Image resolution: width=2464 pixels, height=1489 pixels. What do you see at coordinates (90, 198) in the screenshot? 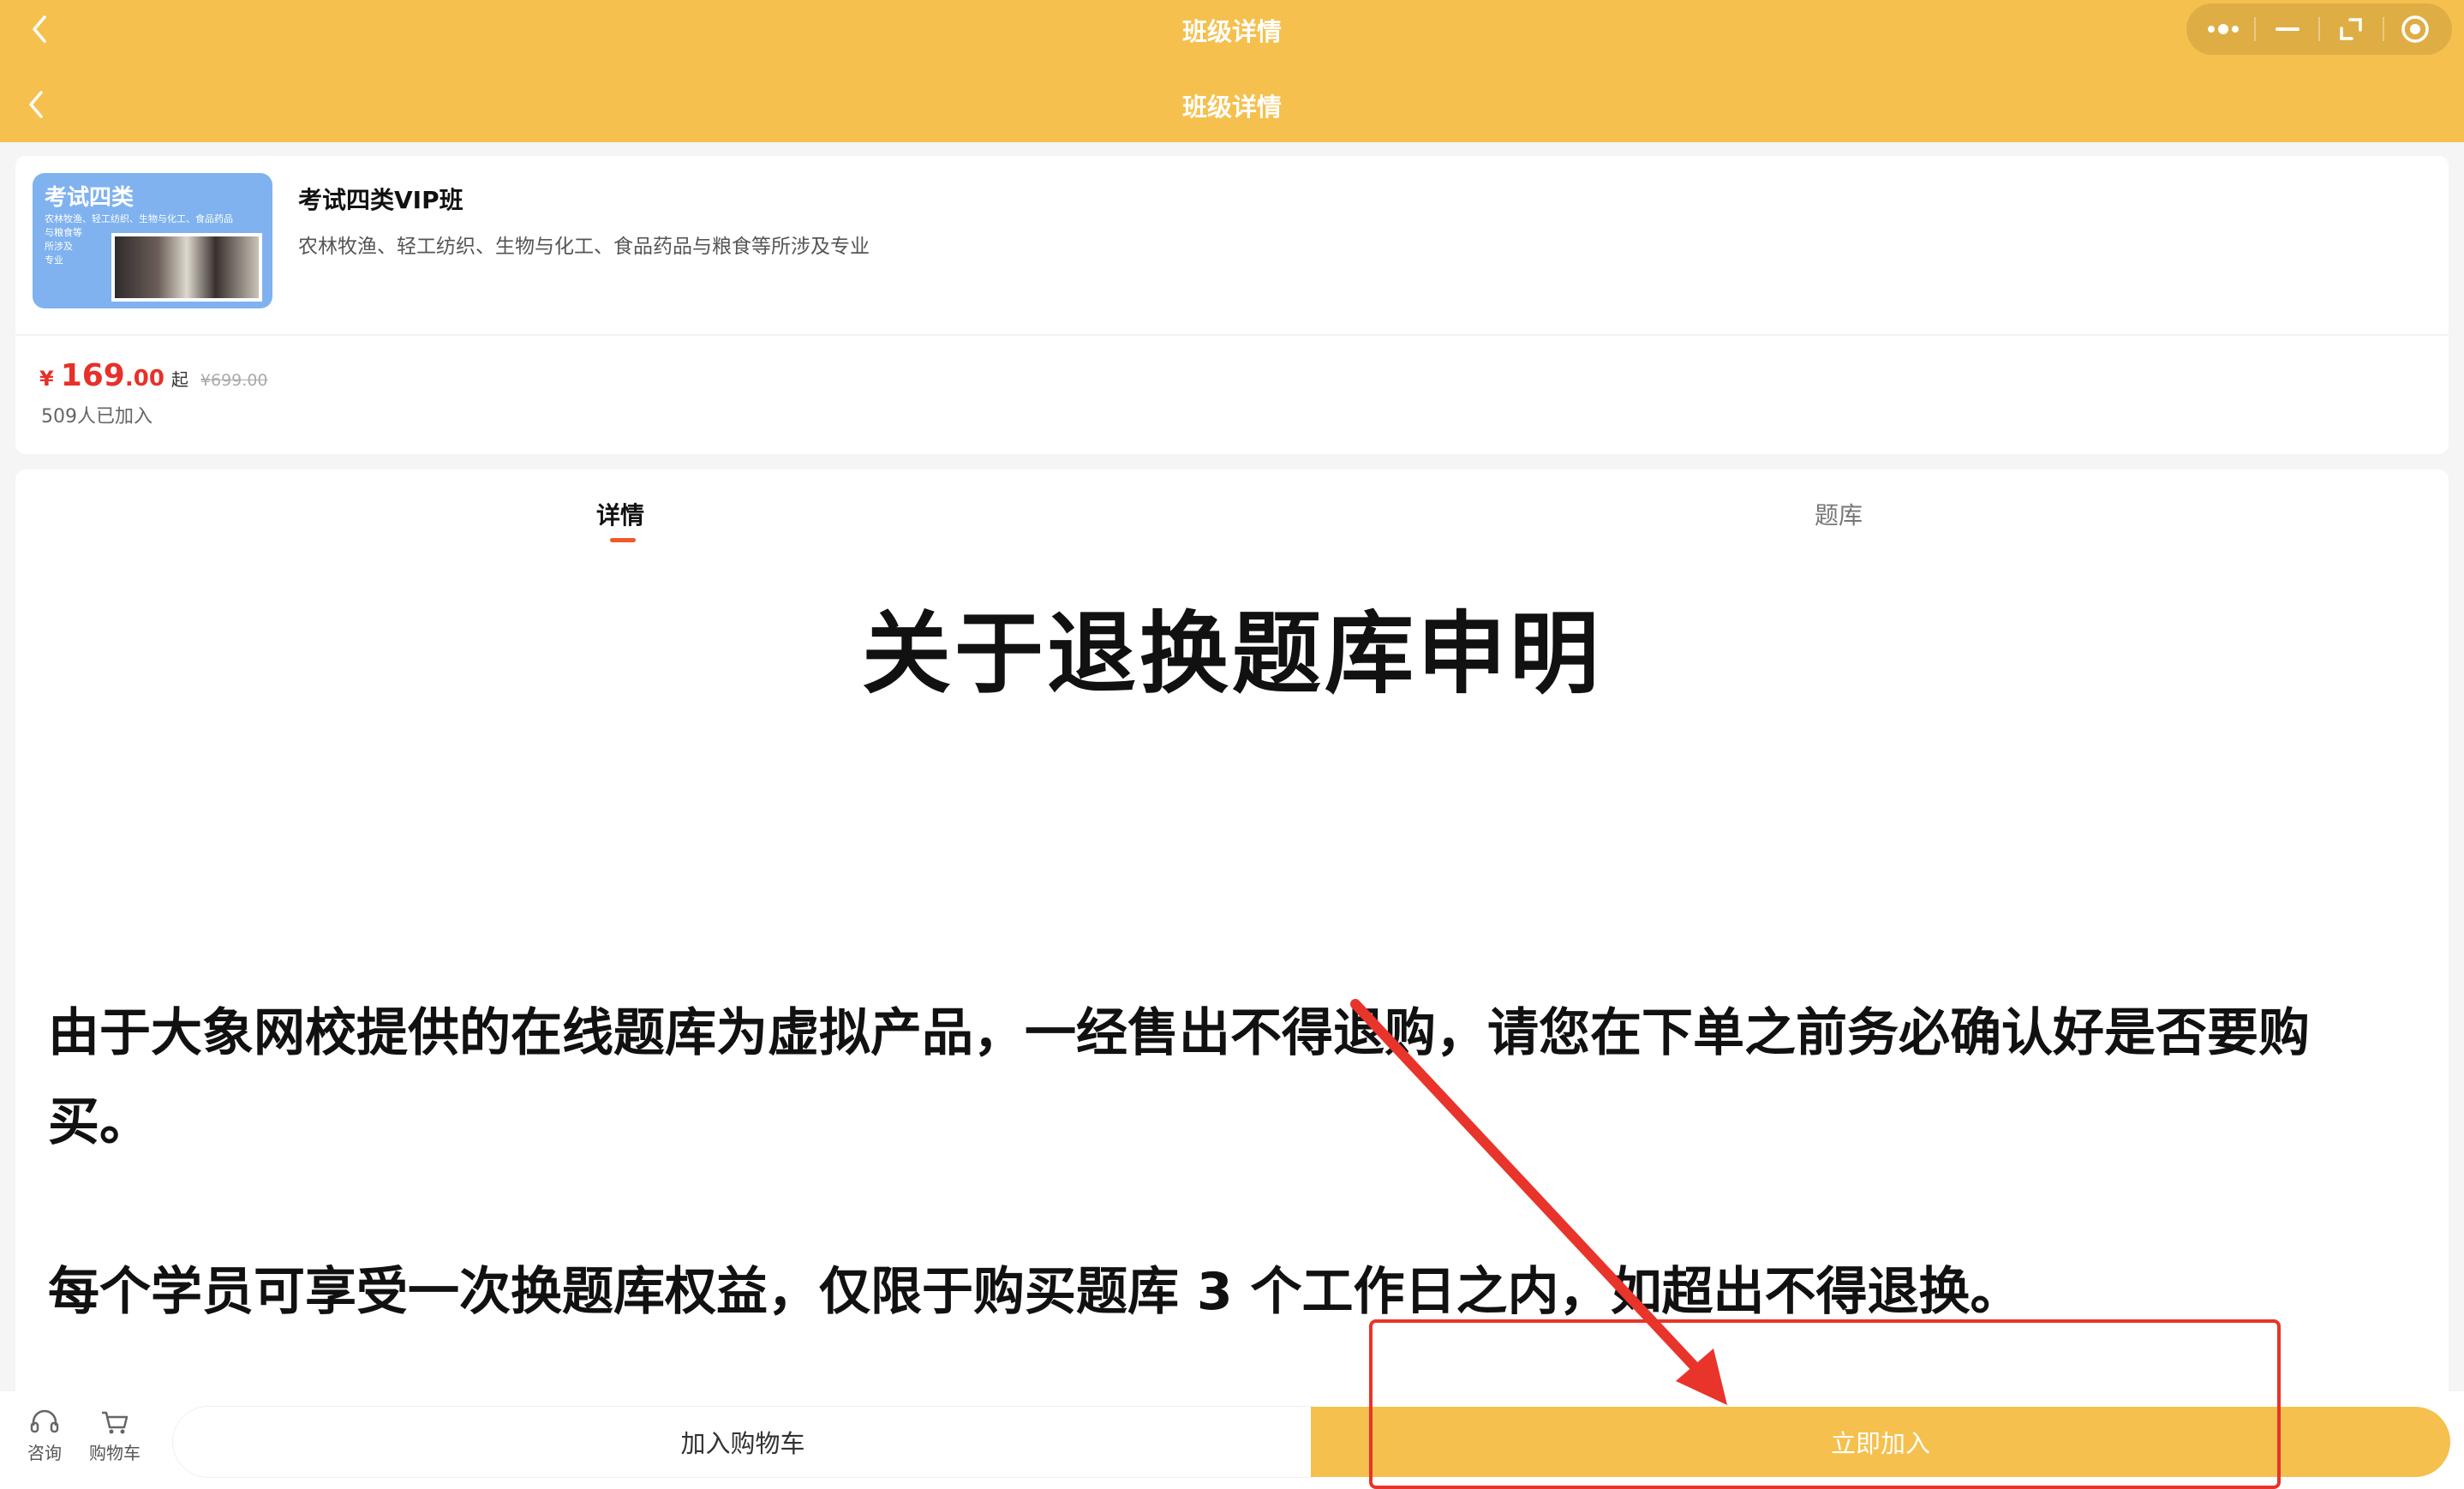
I see `thumbnail-title: 考试四类` at bounding box center [90, 198].